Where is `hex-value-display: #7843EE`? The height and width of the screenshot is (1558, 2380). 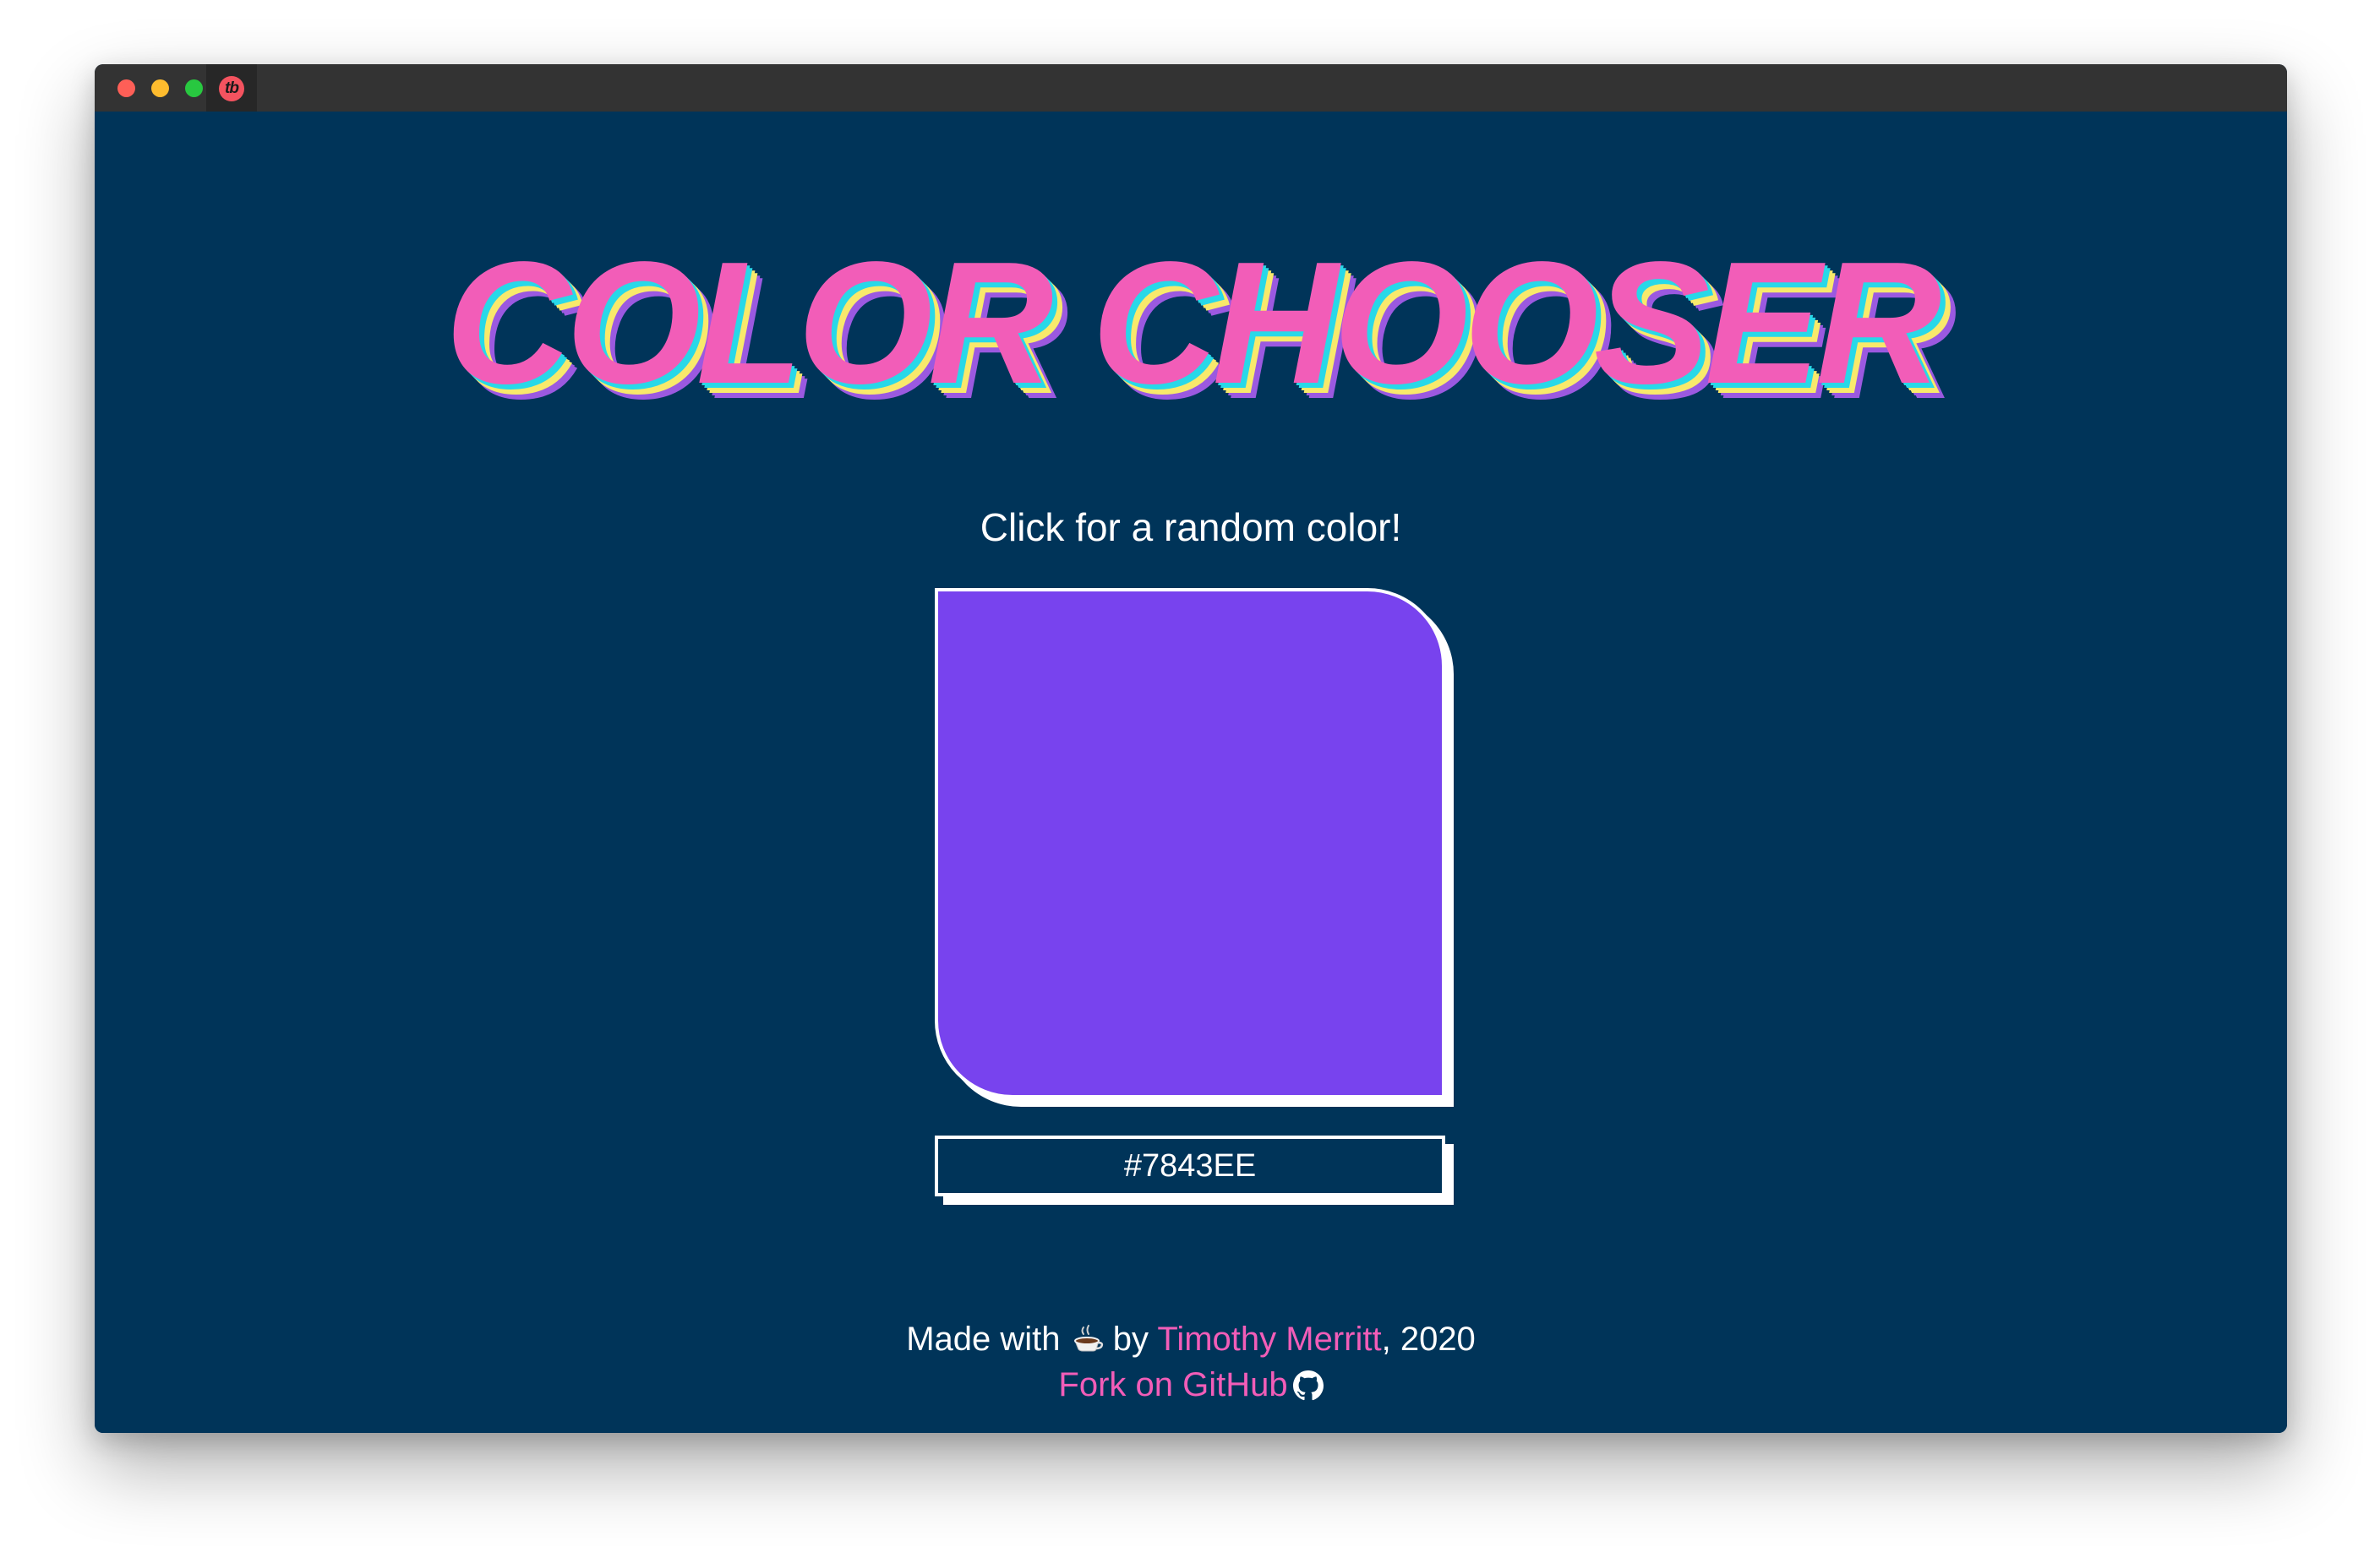 hex-value-display: #7843EE is located at coordinates (1190, 1166).